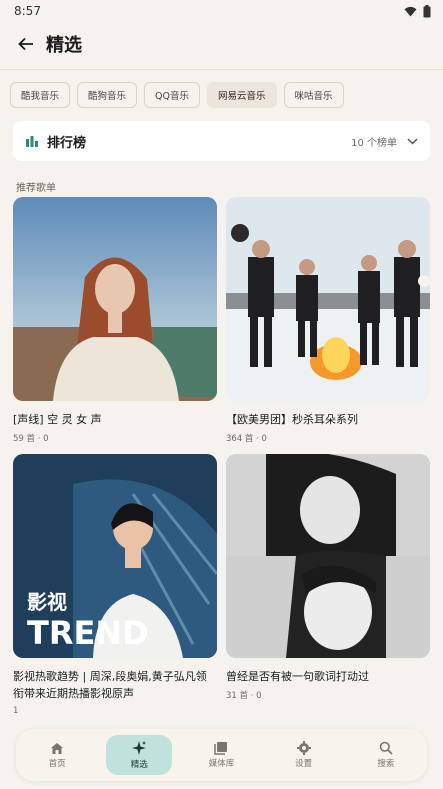 Image resolution: width=443 pixels, height=789 pixels. I want to click on library-icon, so click(221, 748).